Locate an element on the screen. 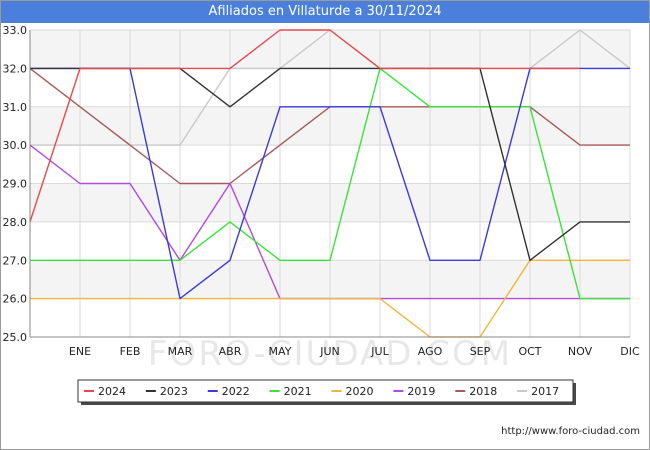  x-tick-label: DIC is located at coordinates (630, 351).